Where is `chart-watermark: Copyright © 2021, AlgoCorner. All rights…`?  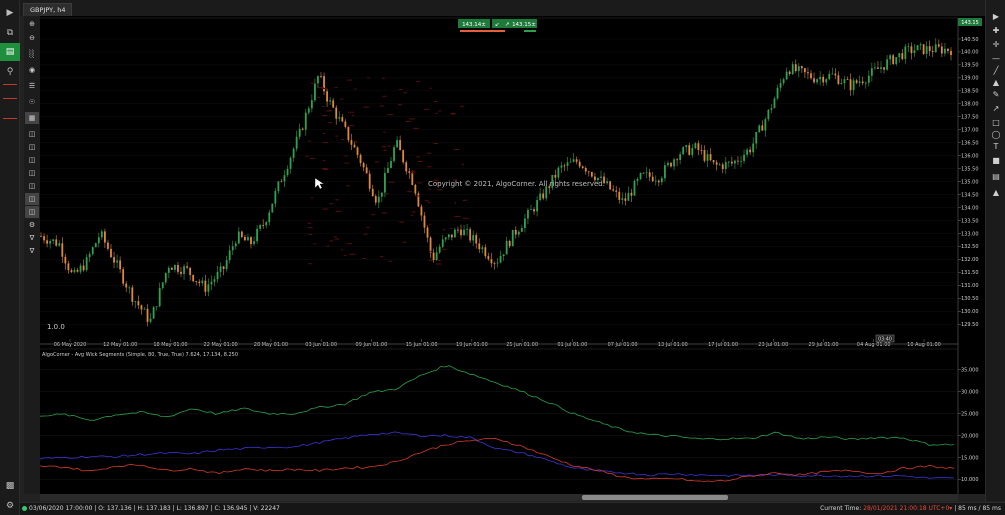
chart-watermark: Copyright © 2021, AlgoCorner. All rights… is located at coordinates (516, 184).